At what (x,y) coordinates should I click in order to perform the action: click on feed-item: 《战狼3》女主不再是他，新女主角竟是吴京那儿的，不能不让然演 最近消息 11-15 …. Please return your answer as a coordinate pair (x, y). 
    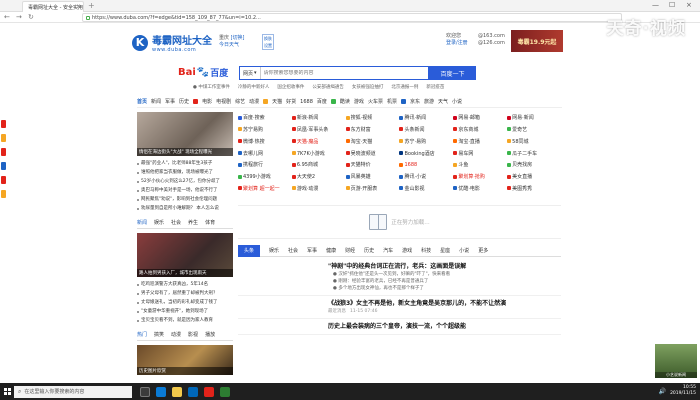
    Looking at the image, I should click on (399, 309).